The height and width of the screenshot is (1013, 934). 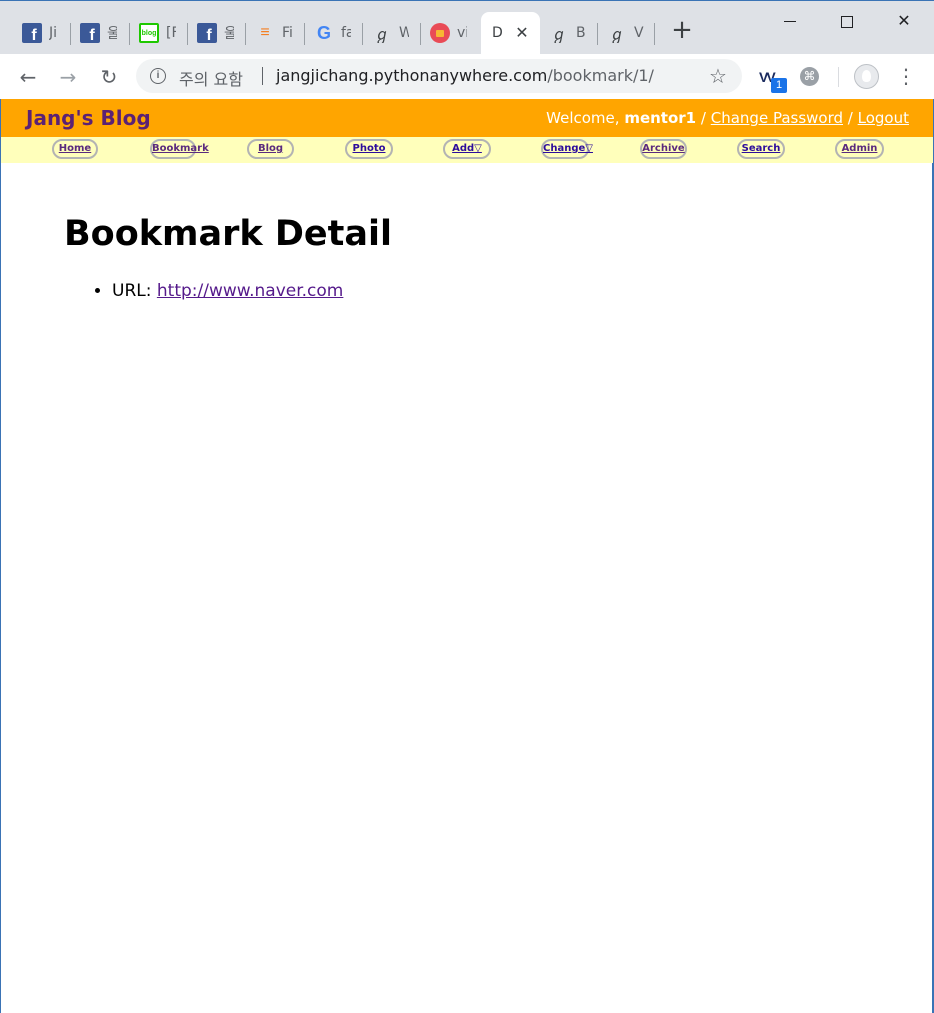 What do you see at coordinates (522, 33) in the screenshot?
I see `close-tab-icon: ✕` at bounding box center [522, 33].